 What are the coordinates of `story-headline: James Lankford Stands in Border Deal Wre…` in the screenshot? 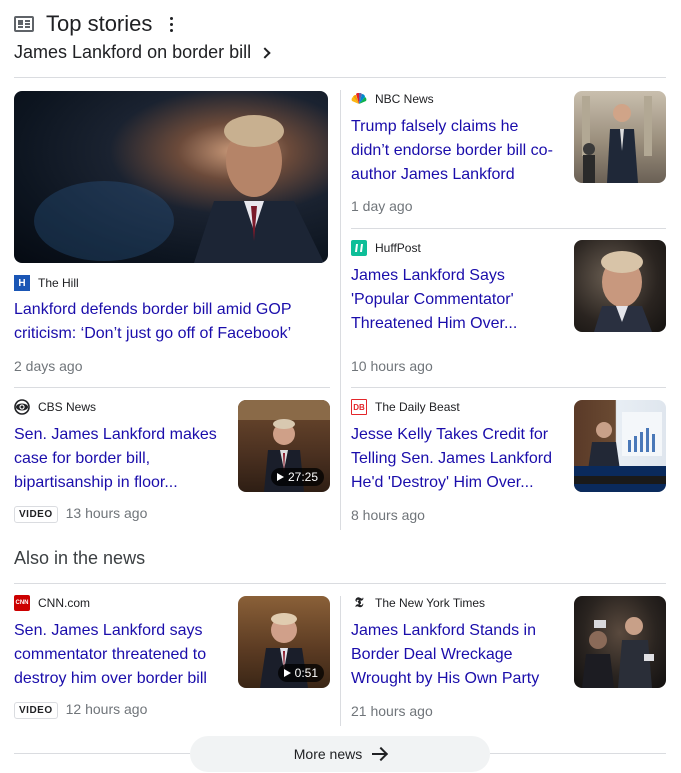 It's located at (458, 655).